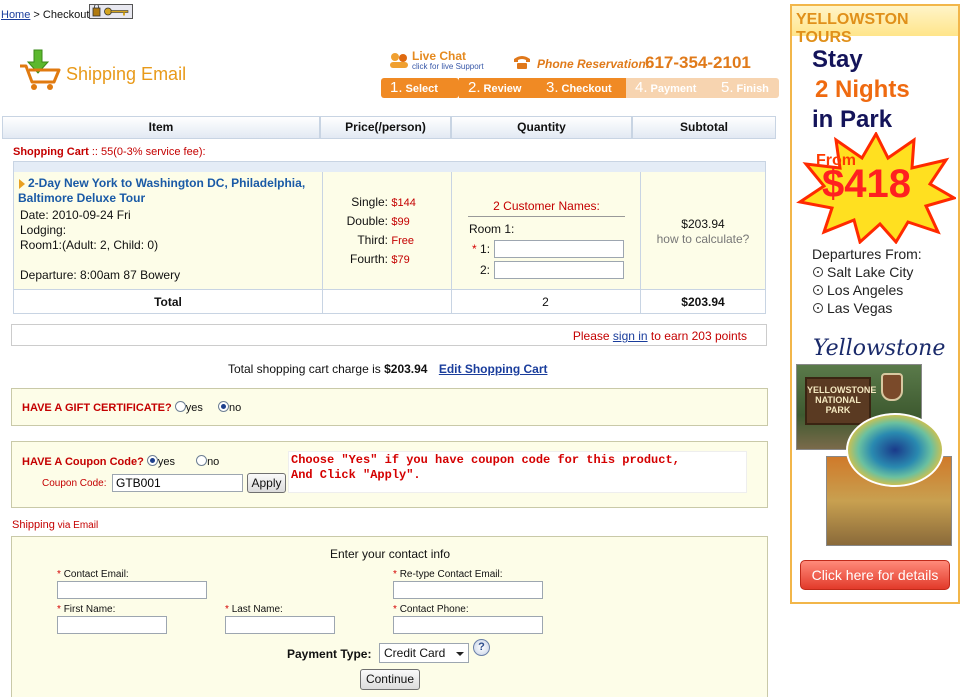 The image size is (962, 697). Describe the element at coordinates (100, 275) in the screenshot. I see `tour-departure: Departure: 8:00am 87 Bowery` at that location.